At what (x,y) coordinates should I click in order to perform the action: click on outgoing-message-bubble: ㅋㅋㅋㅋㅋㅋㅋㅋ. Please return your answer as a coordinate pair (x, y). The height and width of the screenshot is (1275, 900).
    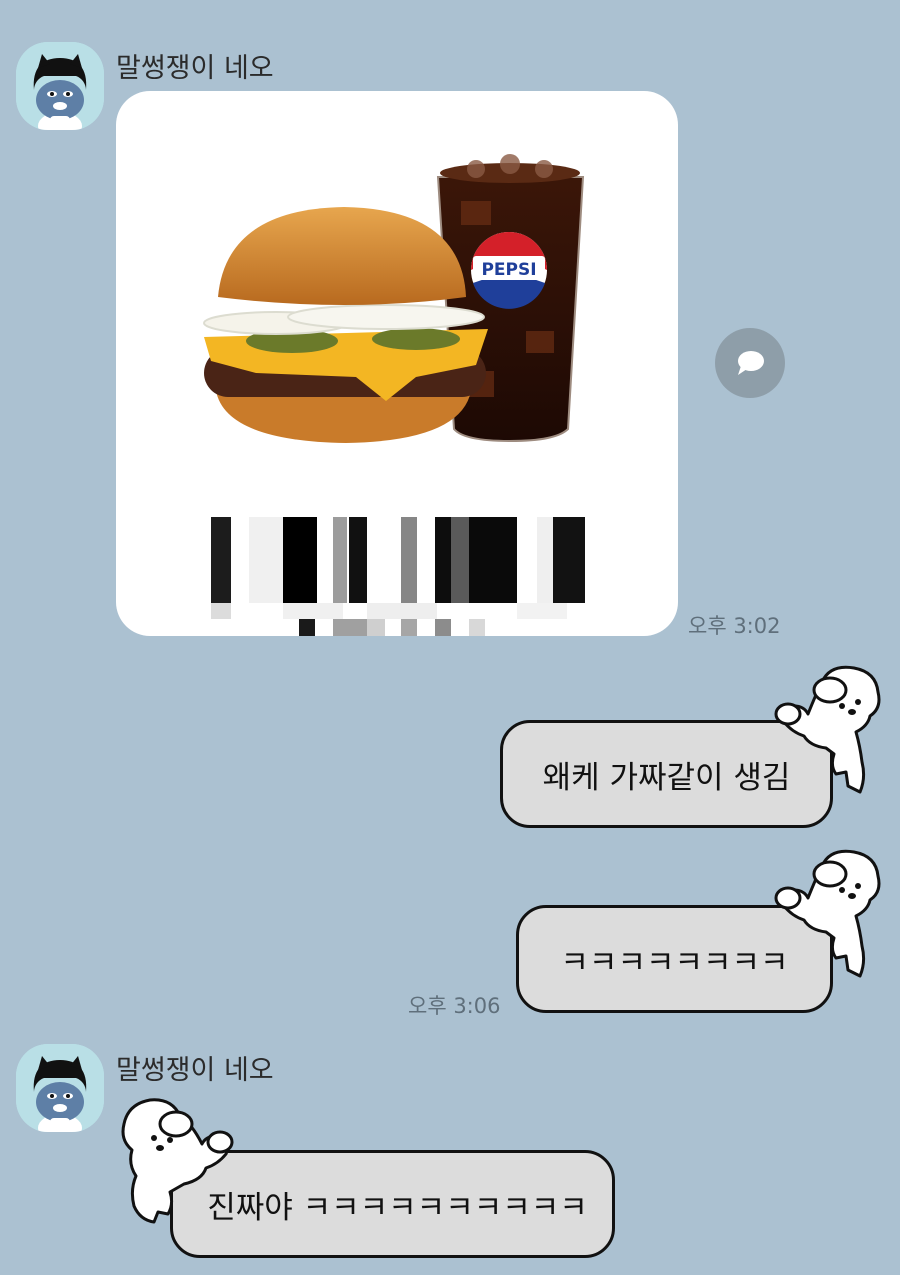
    Looking at the image, I should click on (674, 959).